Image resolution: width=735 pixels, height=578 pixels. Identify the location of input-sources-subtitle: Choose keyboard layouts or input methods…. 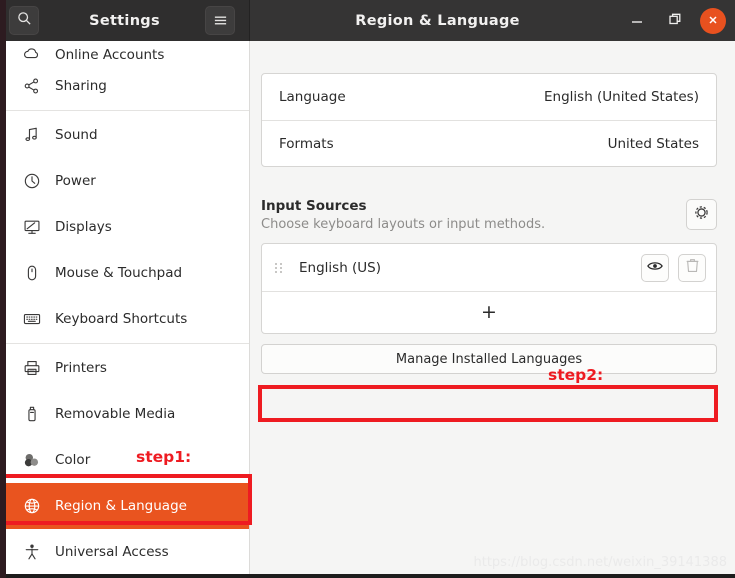
(403, 224).